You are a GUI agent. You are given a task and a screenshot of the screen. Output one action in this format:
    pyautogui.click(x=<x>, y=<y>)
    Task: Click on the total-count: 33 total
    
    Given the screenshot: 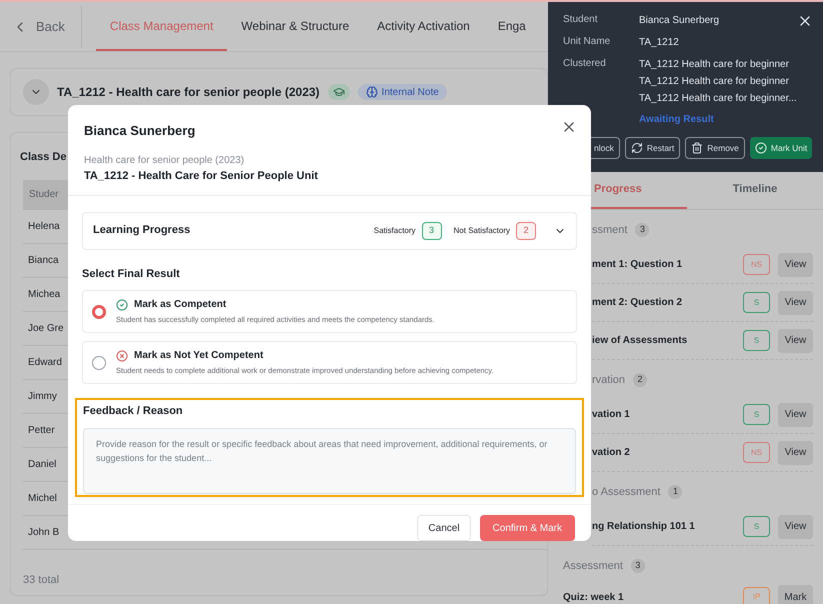 What is the action you would take?
    pyautogui.click(x=41, y=580)
    